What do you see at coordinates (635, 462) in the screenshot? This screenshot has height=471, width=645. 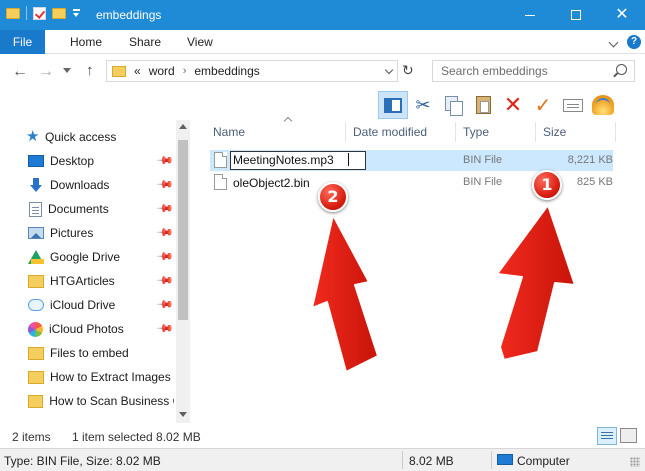 I see `resize-grip` at bounding box center [635, 462].